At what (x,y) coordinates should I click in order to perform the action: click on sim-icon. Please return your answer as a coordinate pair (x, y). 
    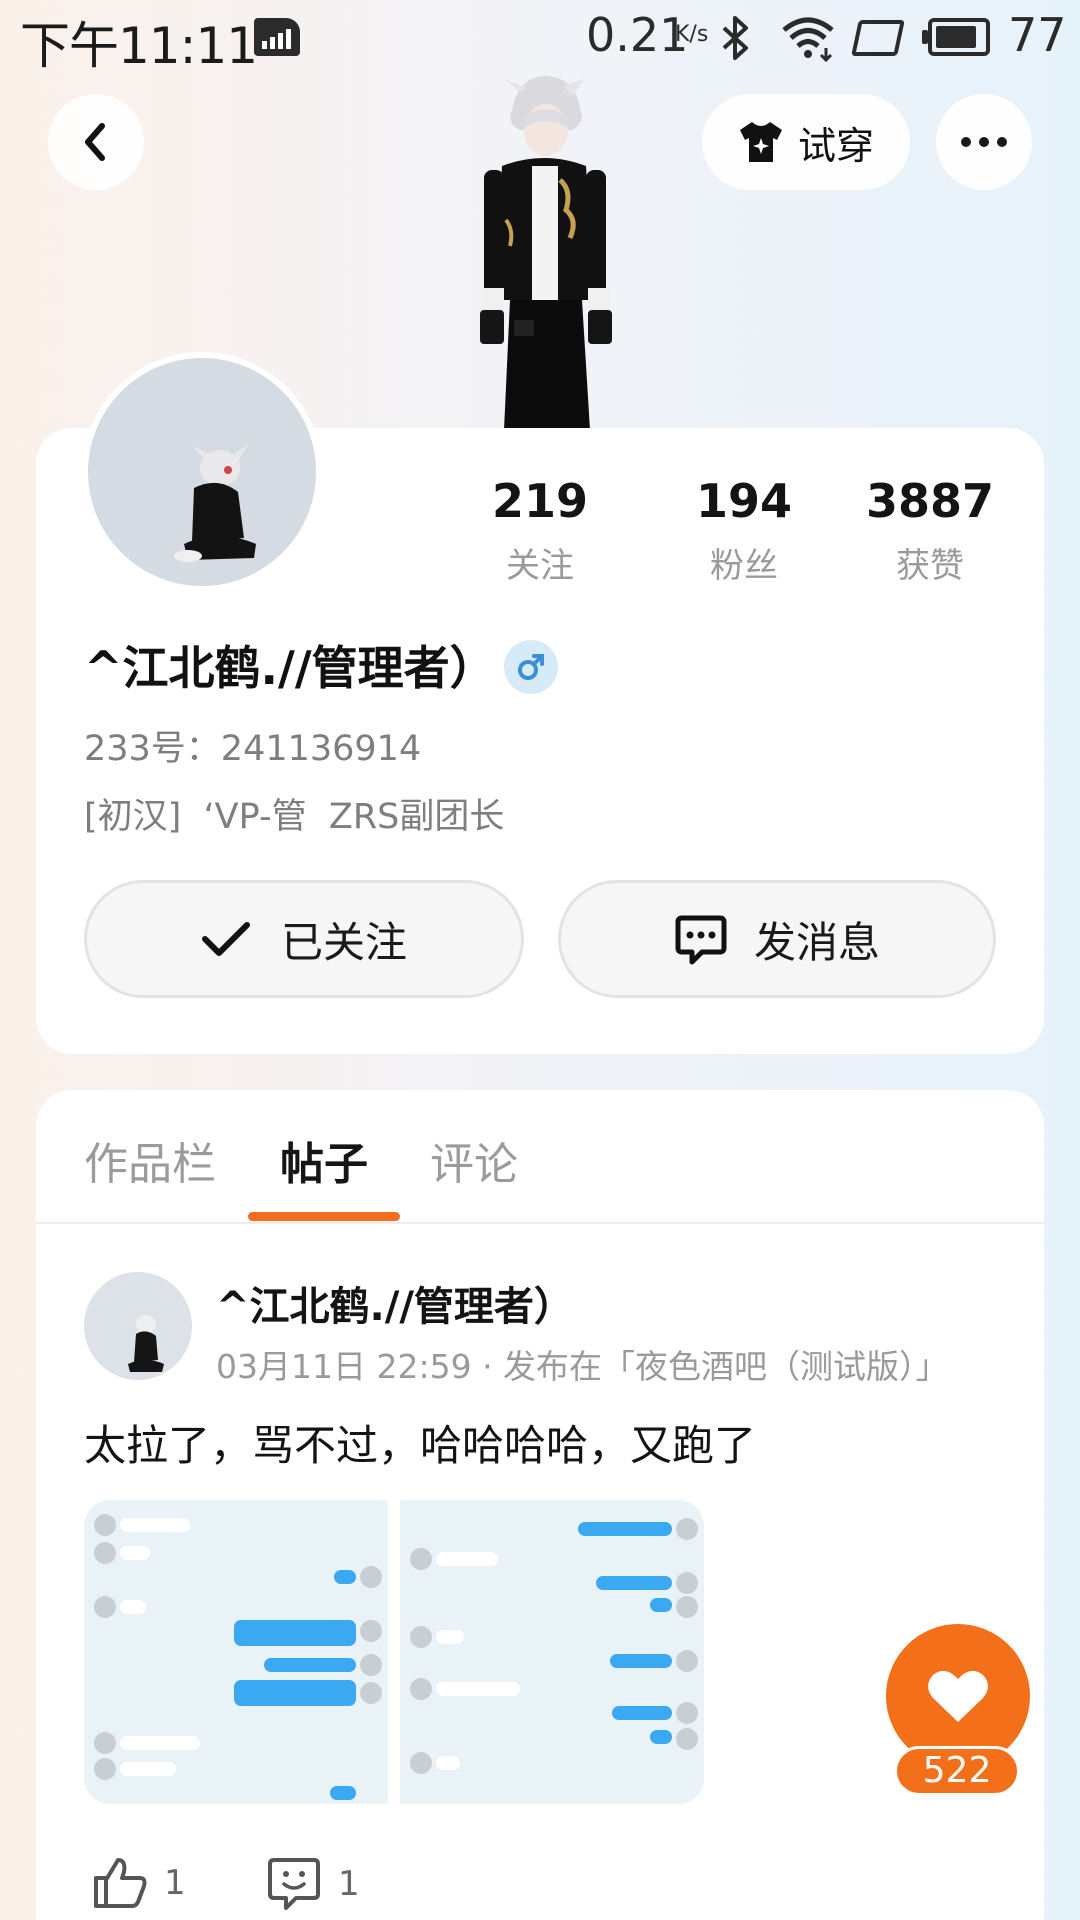
    Looking at the image, I should click on (277, 37).